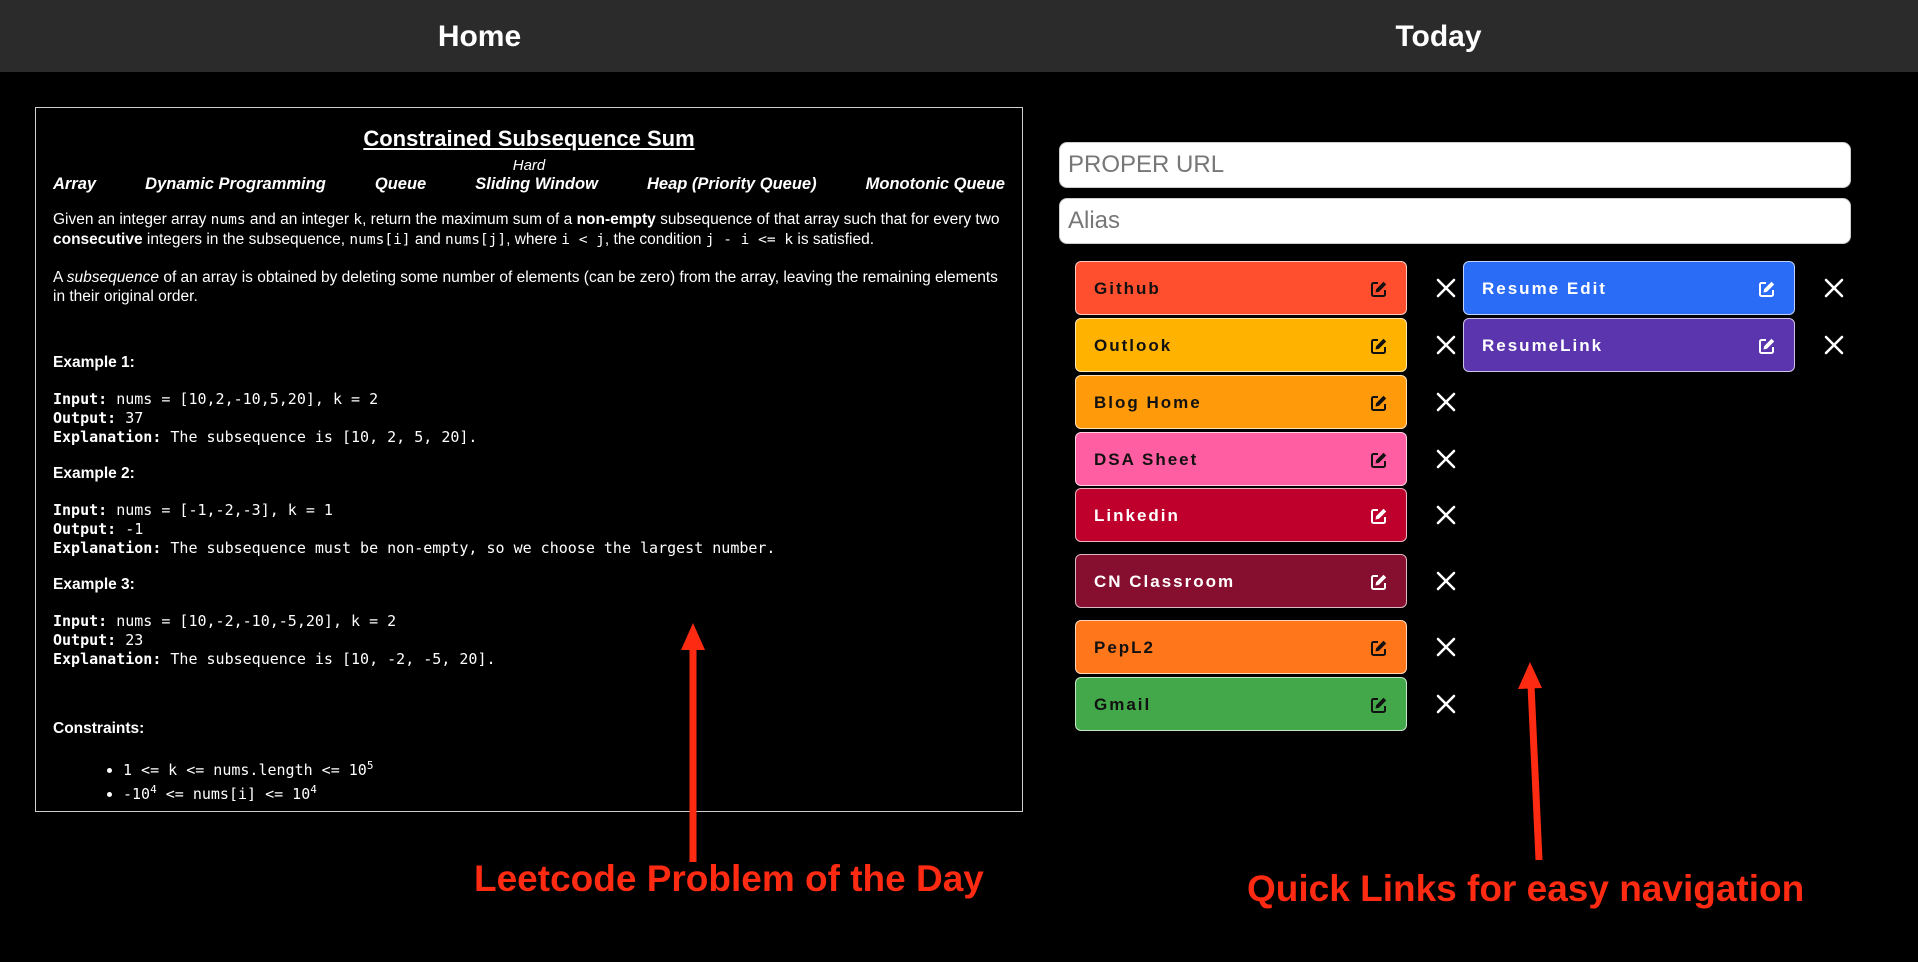 The width and height of the screenshot is (1918, 962). Describe the element at coordinates (94, 584) in the screenshot. I see `example-heading: Example 3:` at that location.